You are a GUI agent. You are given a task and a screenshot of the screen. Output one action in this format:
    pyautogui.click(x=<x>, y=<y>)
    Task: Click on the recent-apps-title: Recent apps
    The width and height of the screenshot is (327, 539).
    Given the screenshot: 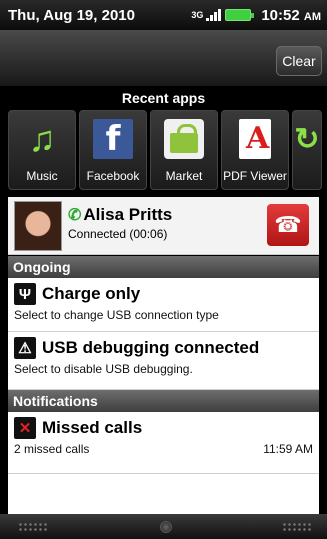 What is the action you would take?
    pyautogui.click(x=163, y=98)
    